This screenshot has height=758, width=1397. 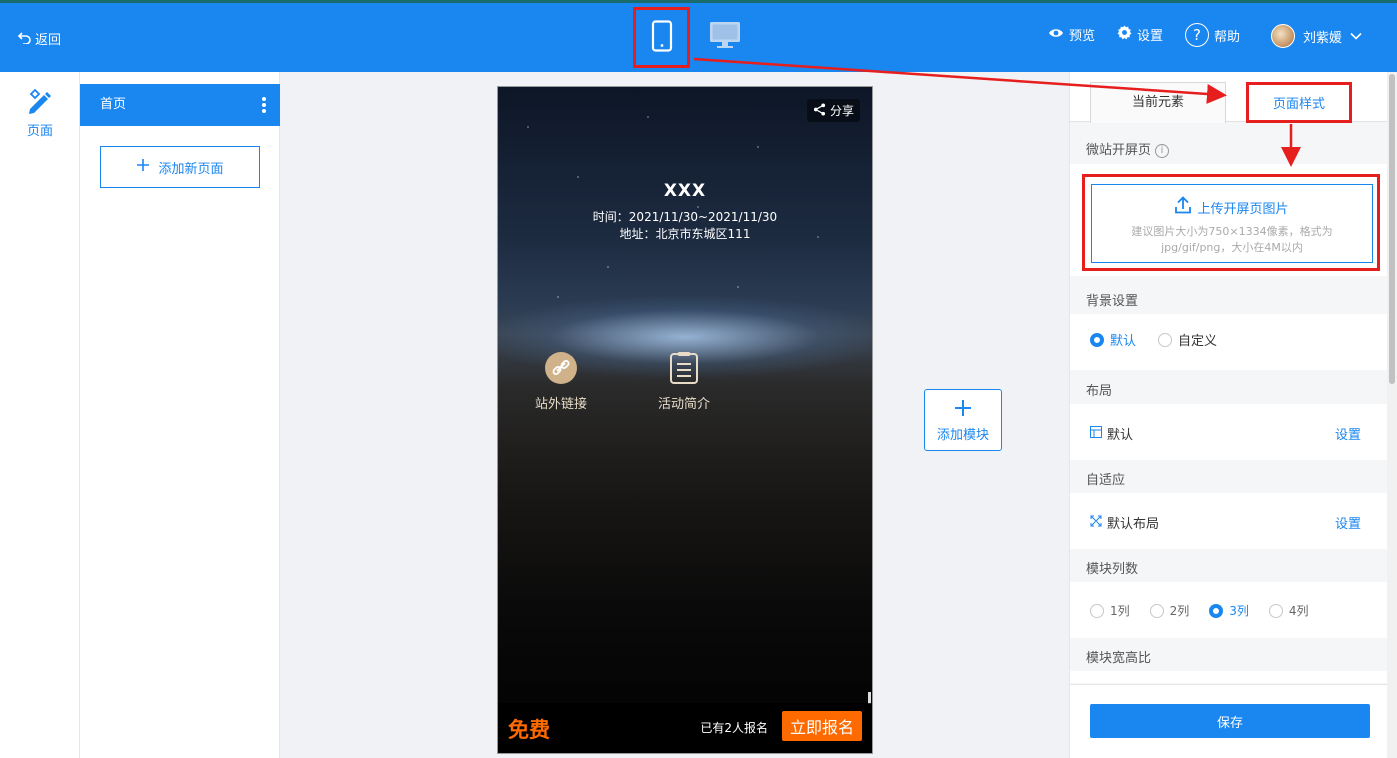 I want to click on radio-label: 4列, so click(x=1298, y=611).